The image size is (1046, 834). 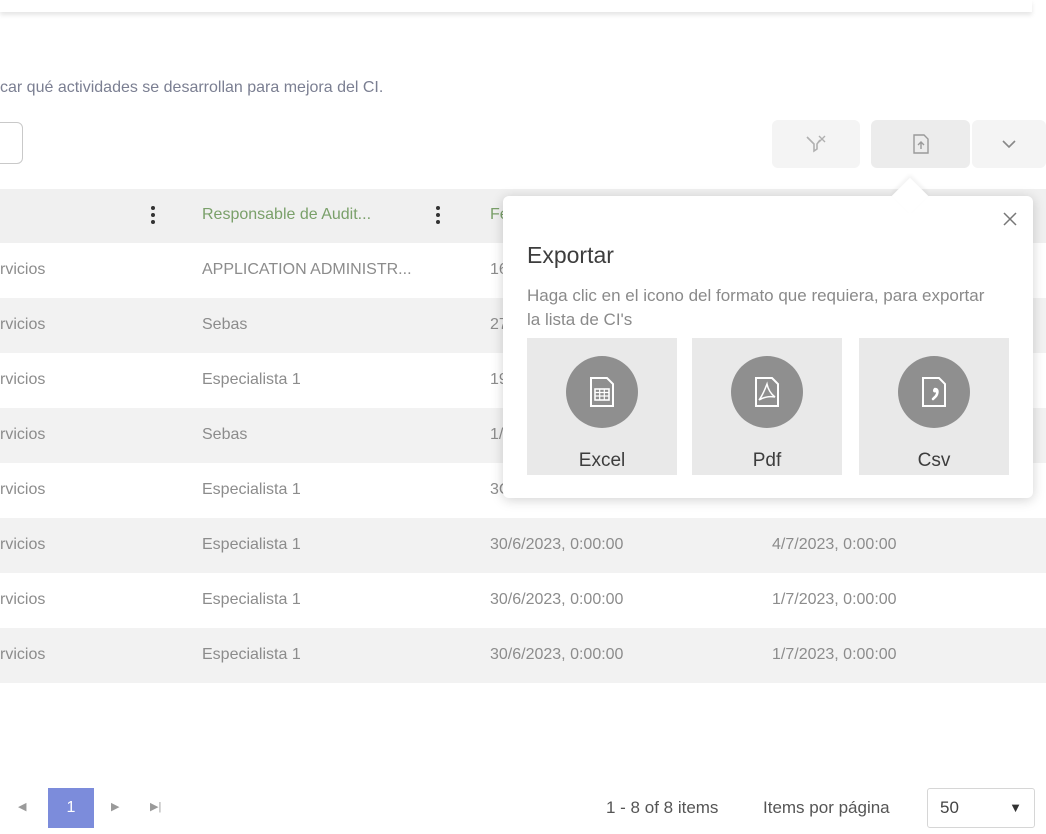 What do you see at coordinates (155, 806) in the screenshot?
I see `last-page-icon: ▶|` at bounding box center [155, 806].